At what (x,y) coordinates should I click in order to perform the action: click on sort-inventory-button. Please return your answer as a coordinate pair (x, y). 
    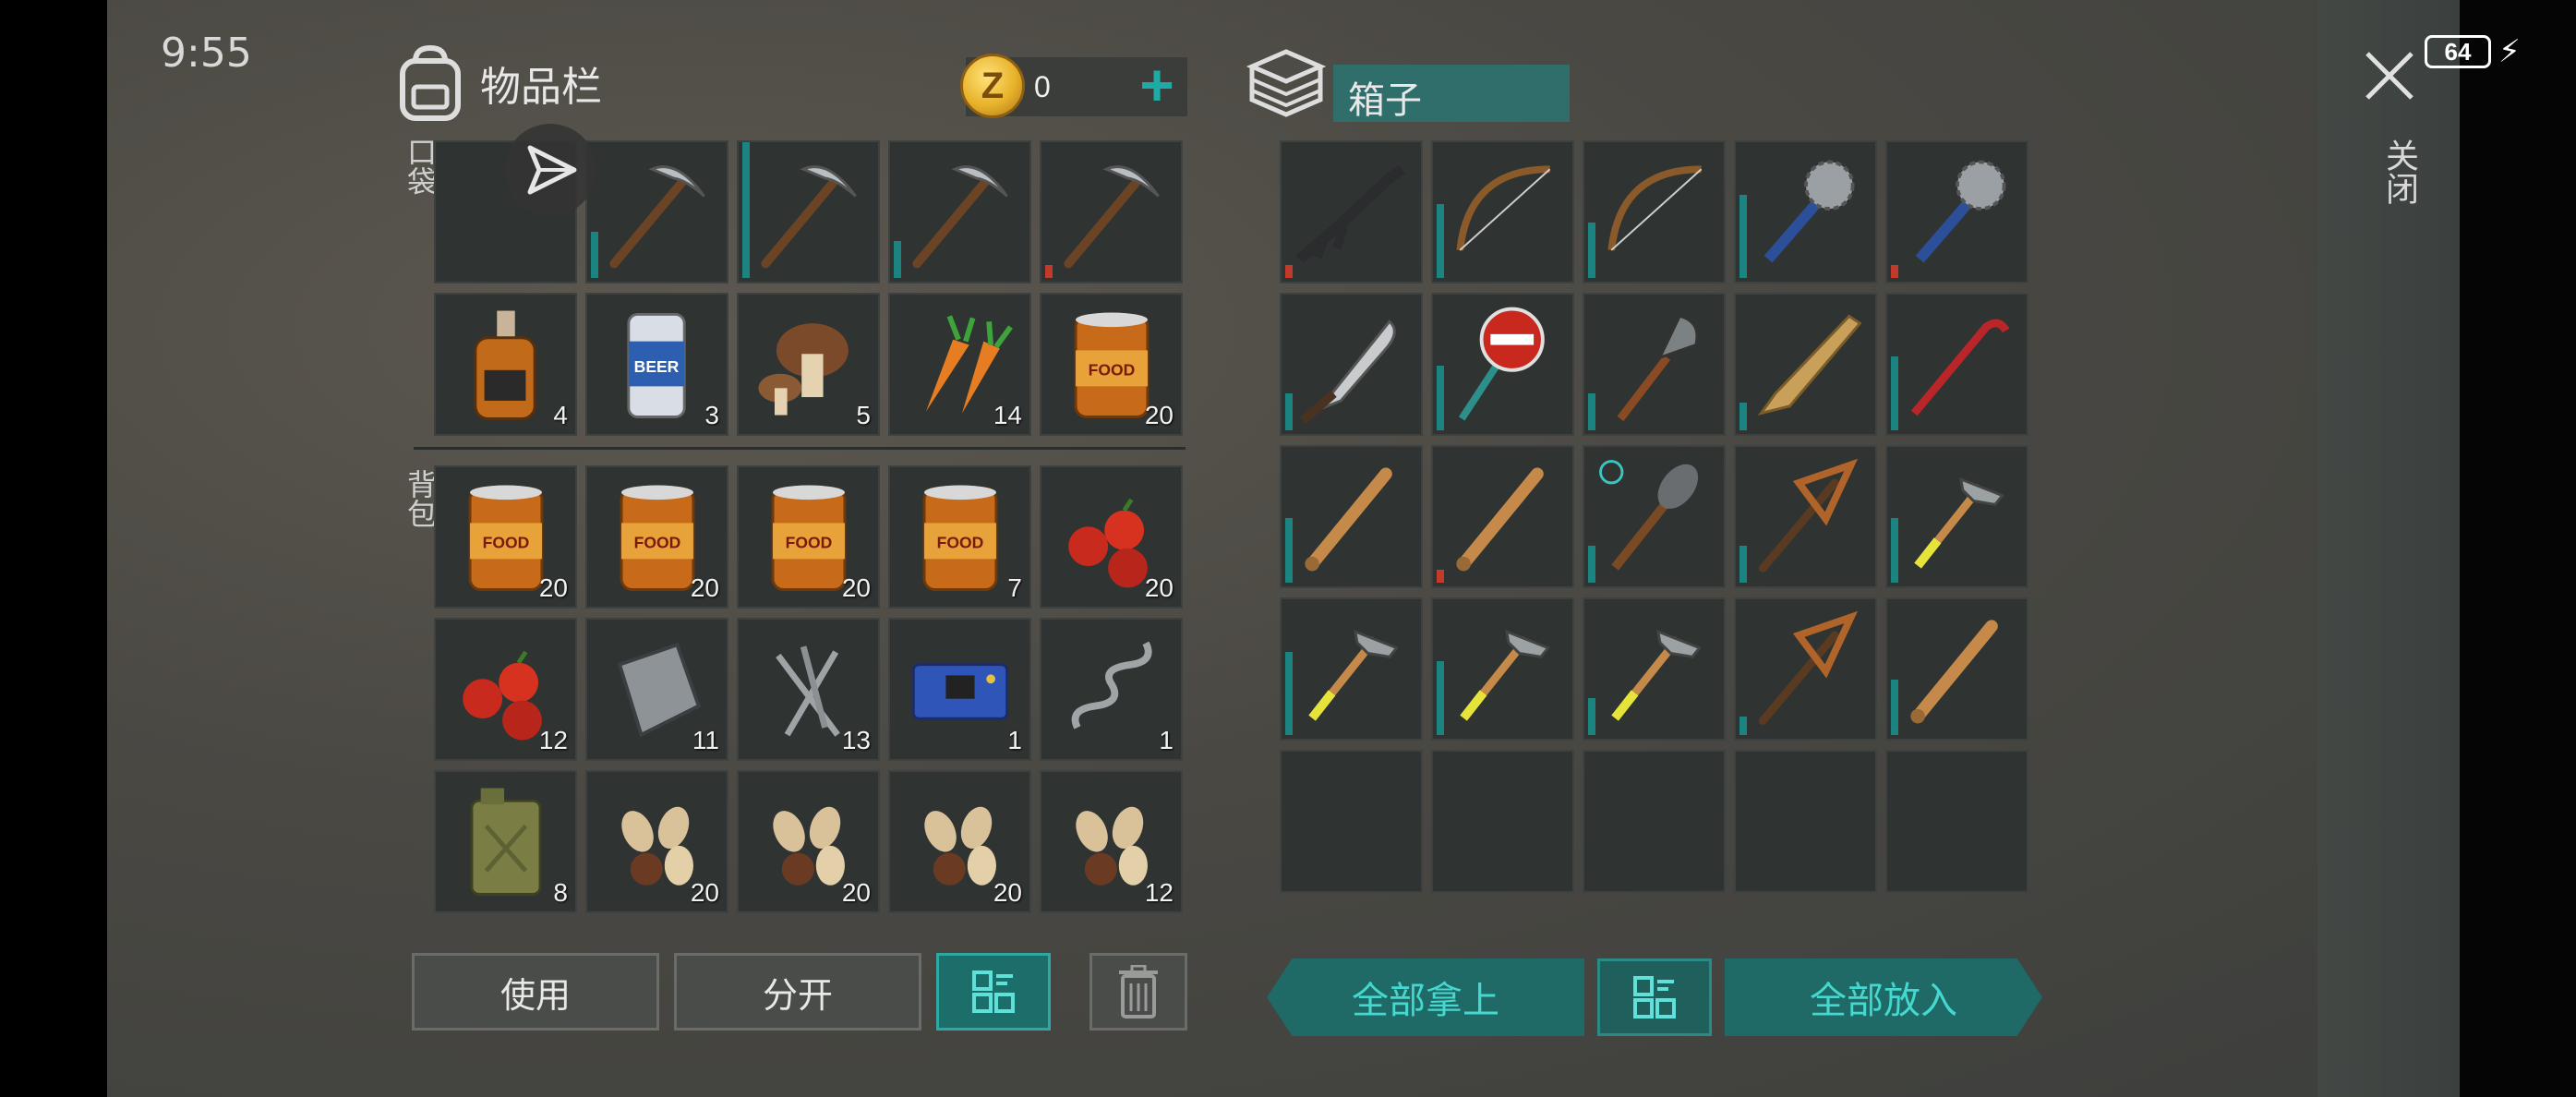
    Looking at the image, I should click on (993, 992).